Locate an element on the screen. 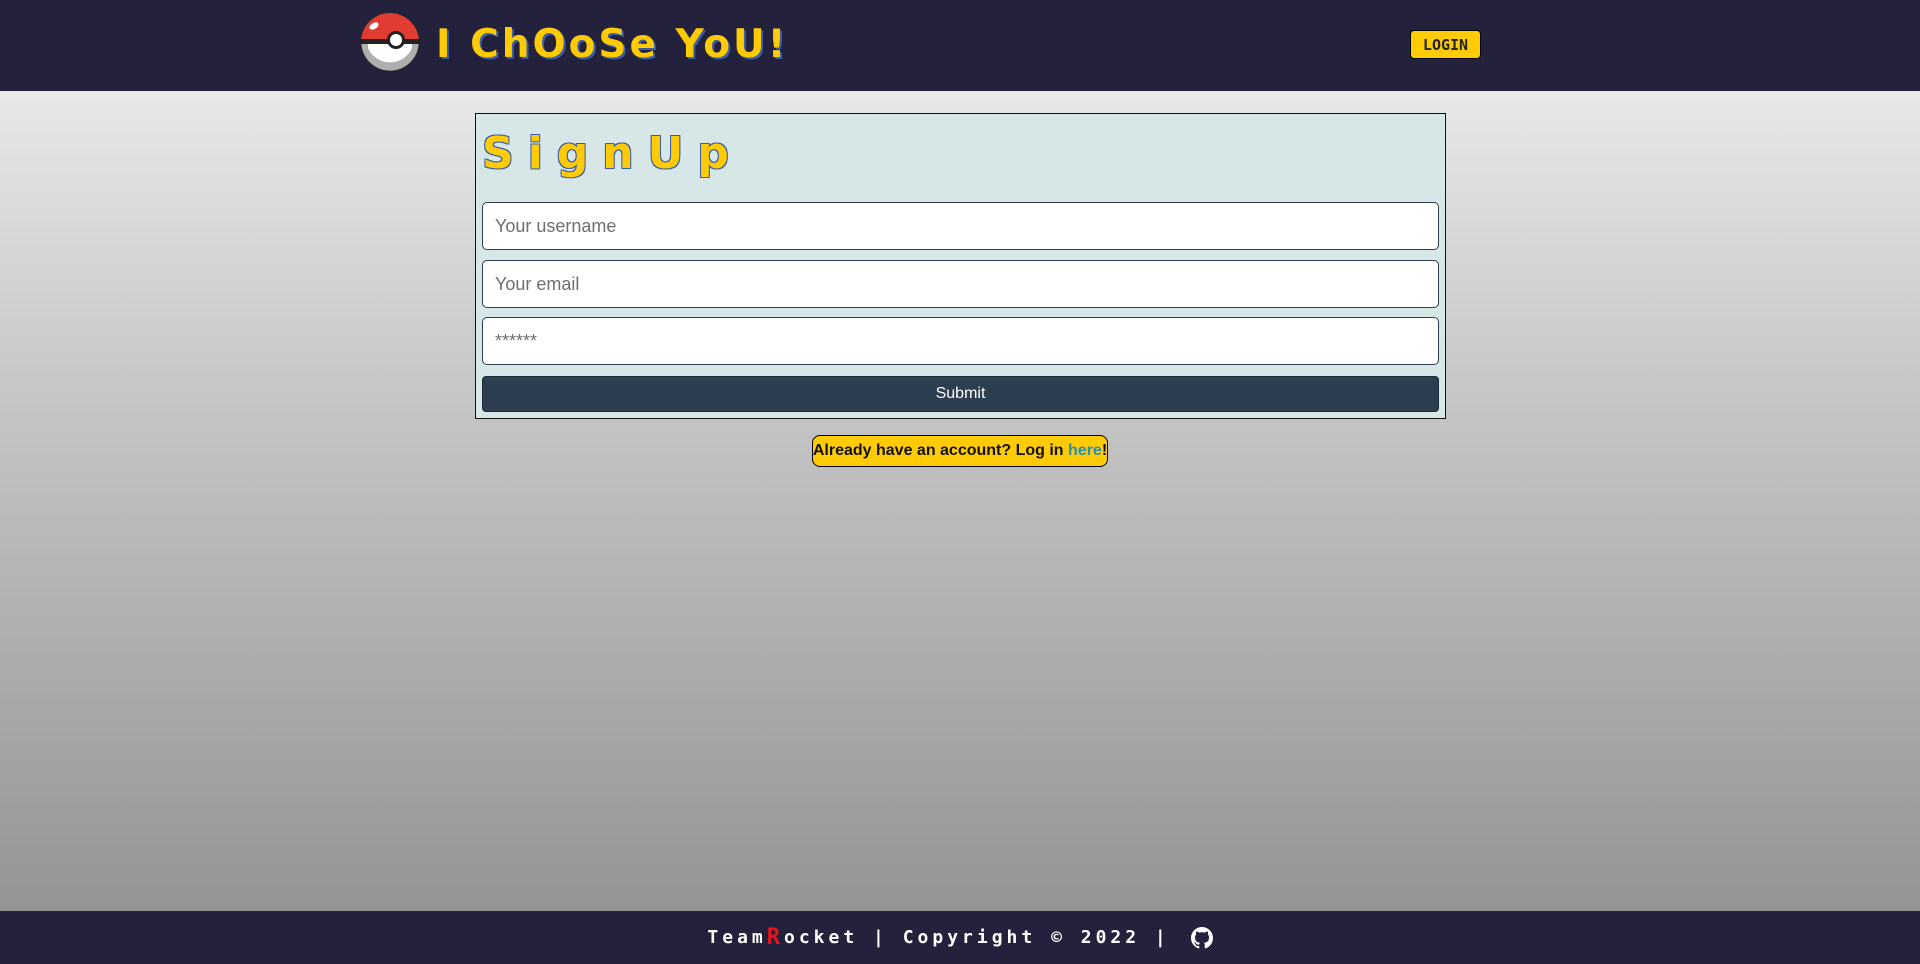 This screenshot has height=964, width=1920. team-rest: ocket is located at coordinates (821, 937).